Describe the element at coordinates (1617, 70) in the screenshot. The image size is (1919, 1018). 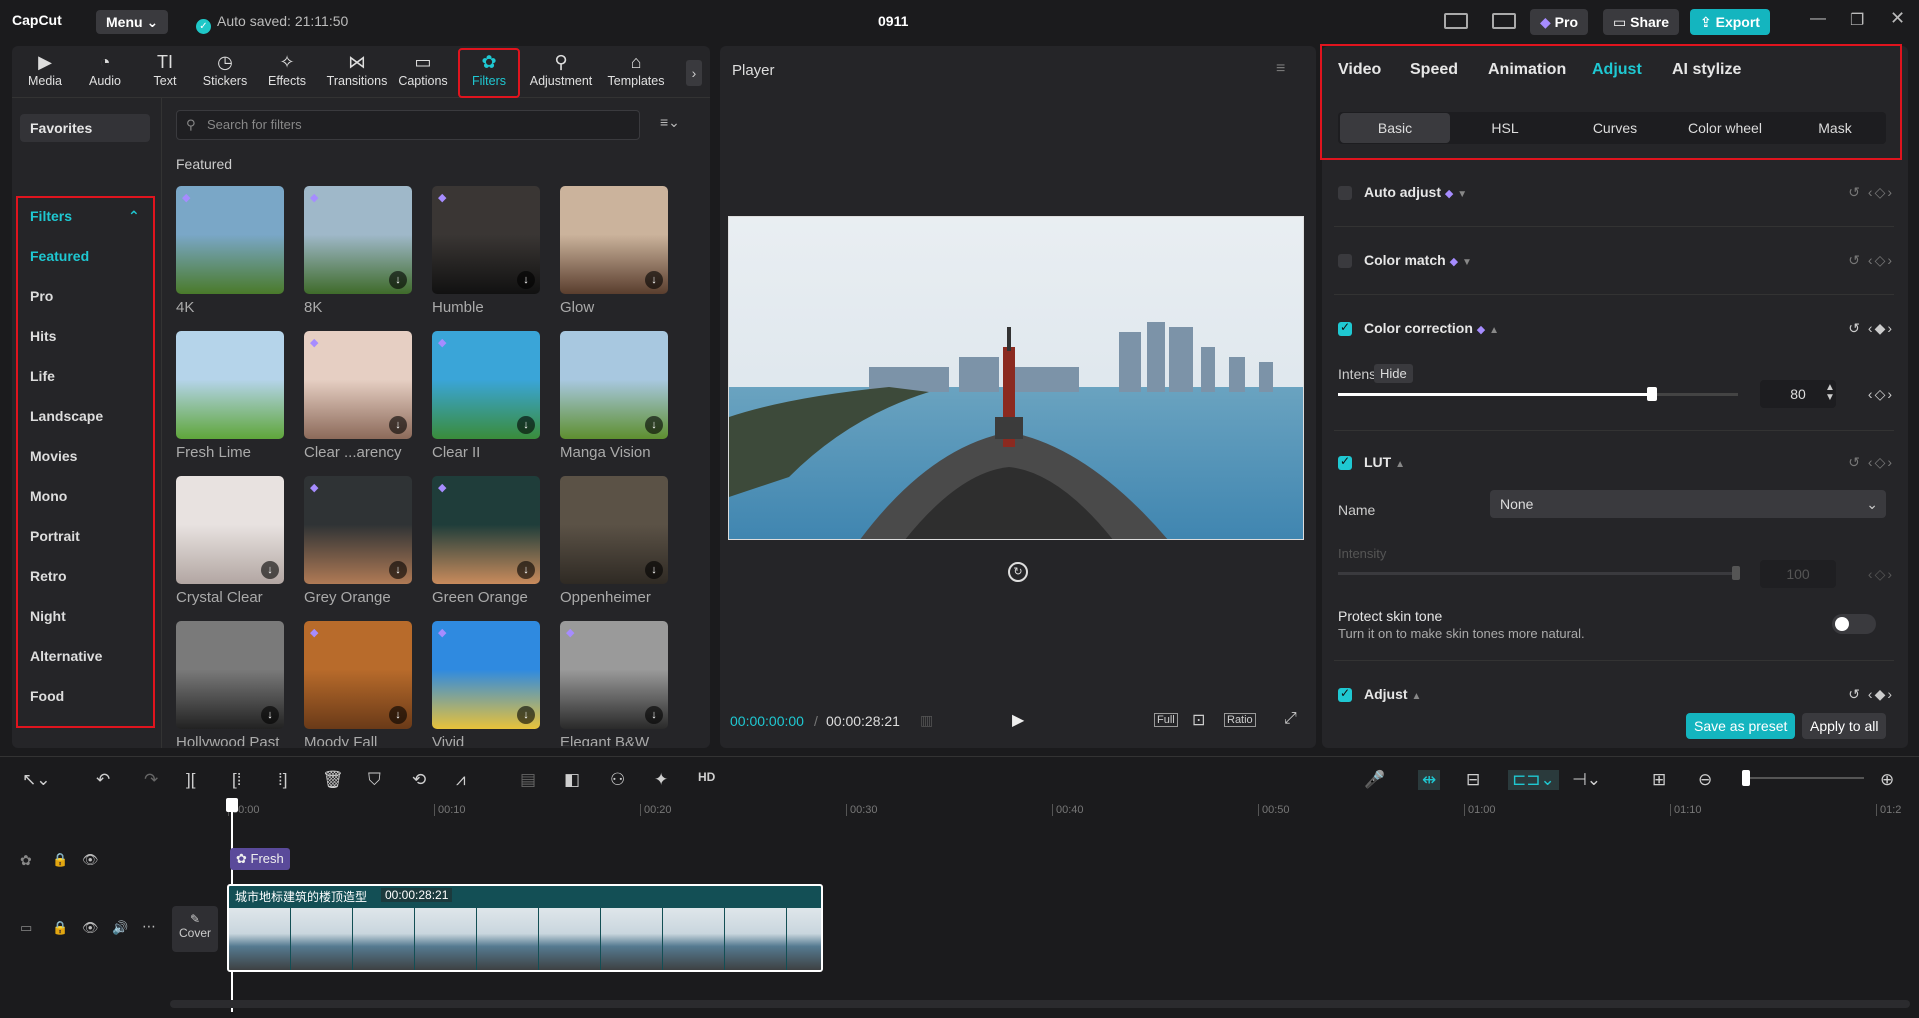
I see `tab-adjust: Adjust` at that location.